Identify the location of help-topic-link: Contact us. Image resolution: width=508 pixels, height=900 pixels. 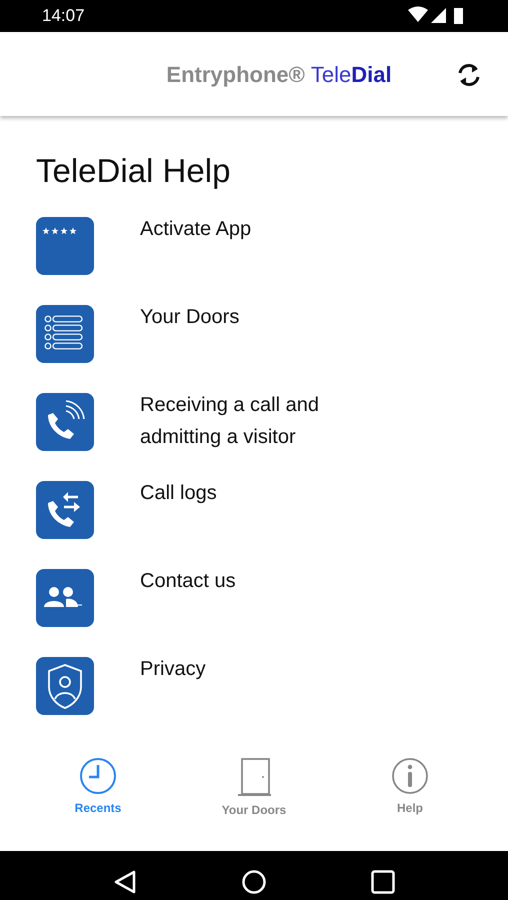
(250, 581).